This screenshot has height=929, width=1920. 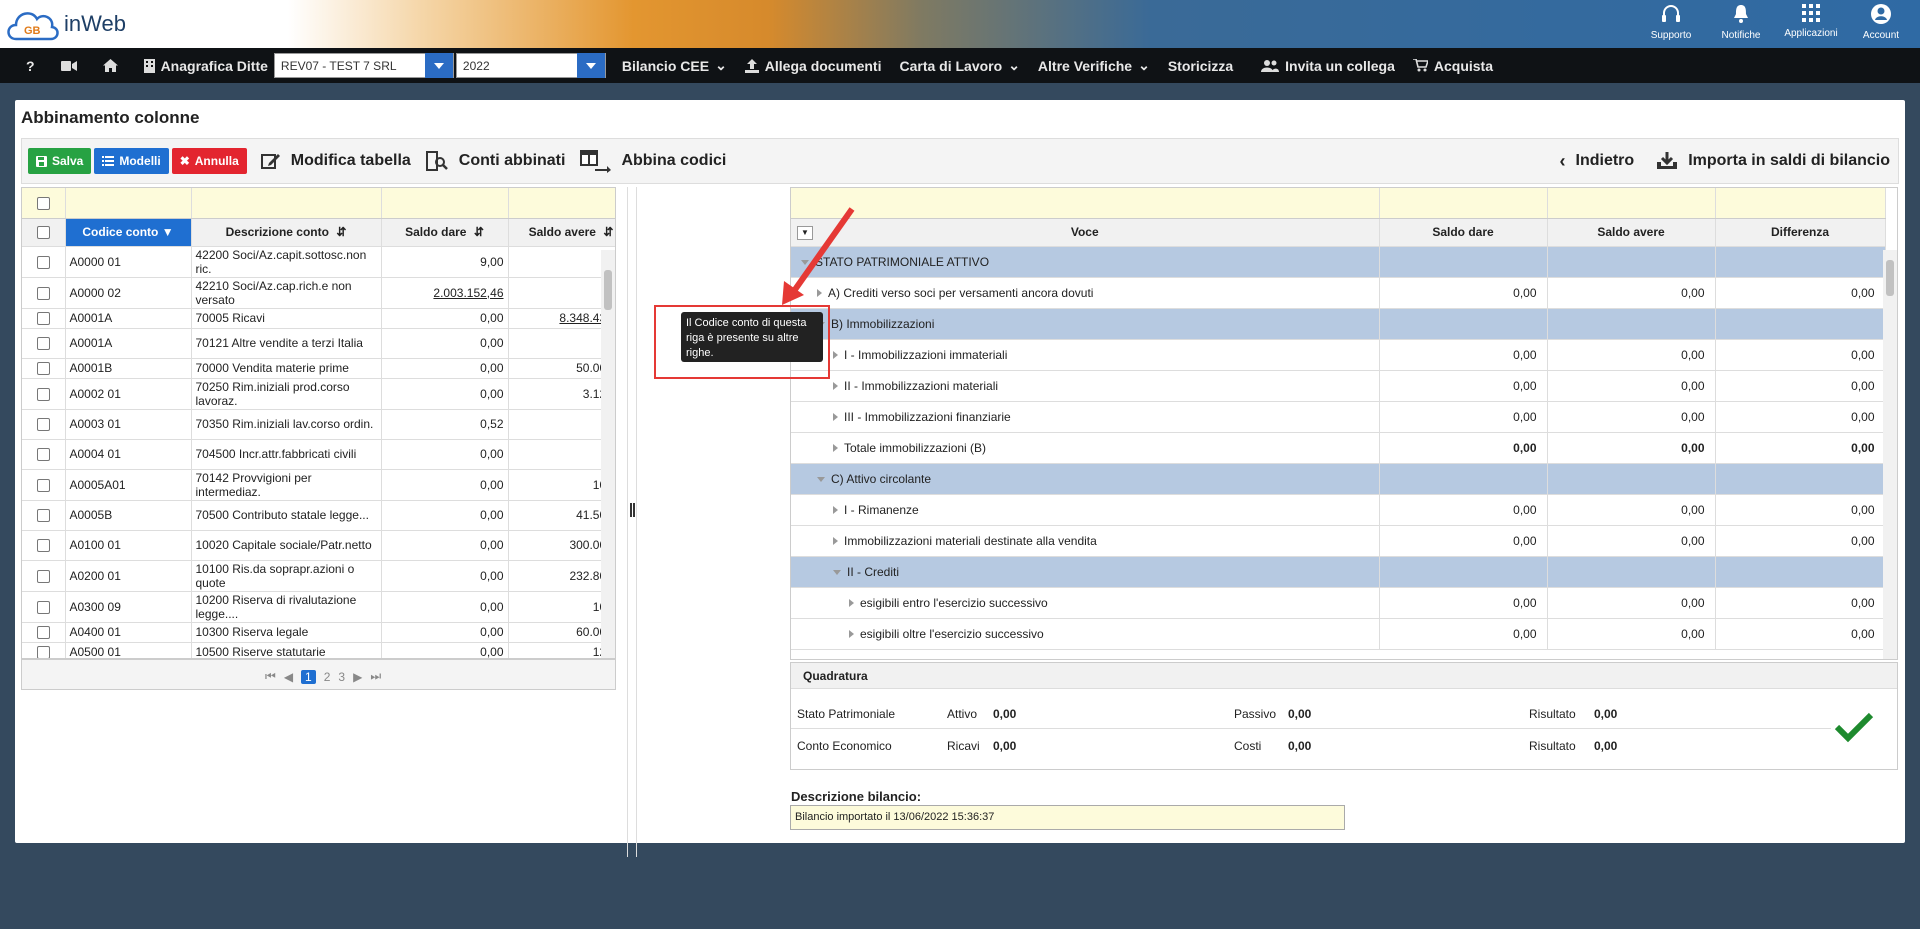 What do you see at coordinates (1338, 324) in the screenshot?
I see `tree-row: B) Immobilizzazioni` at bounding box center [1338, 324].